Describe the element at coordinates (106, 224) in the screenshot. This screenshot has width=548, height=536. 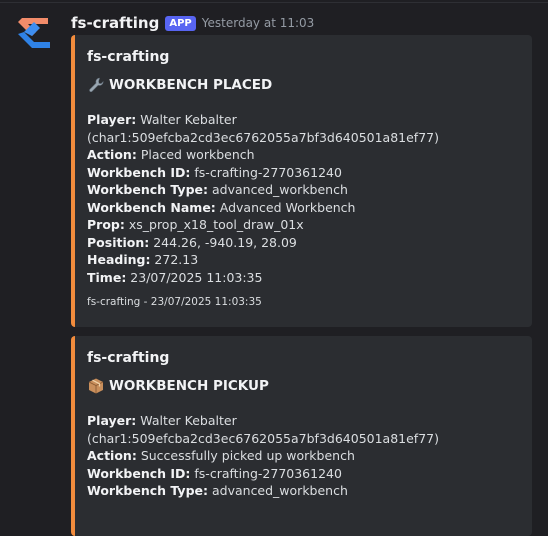
I see `field-label: Prop:` at that location.